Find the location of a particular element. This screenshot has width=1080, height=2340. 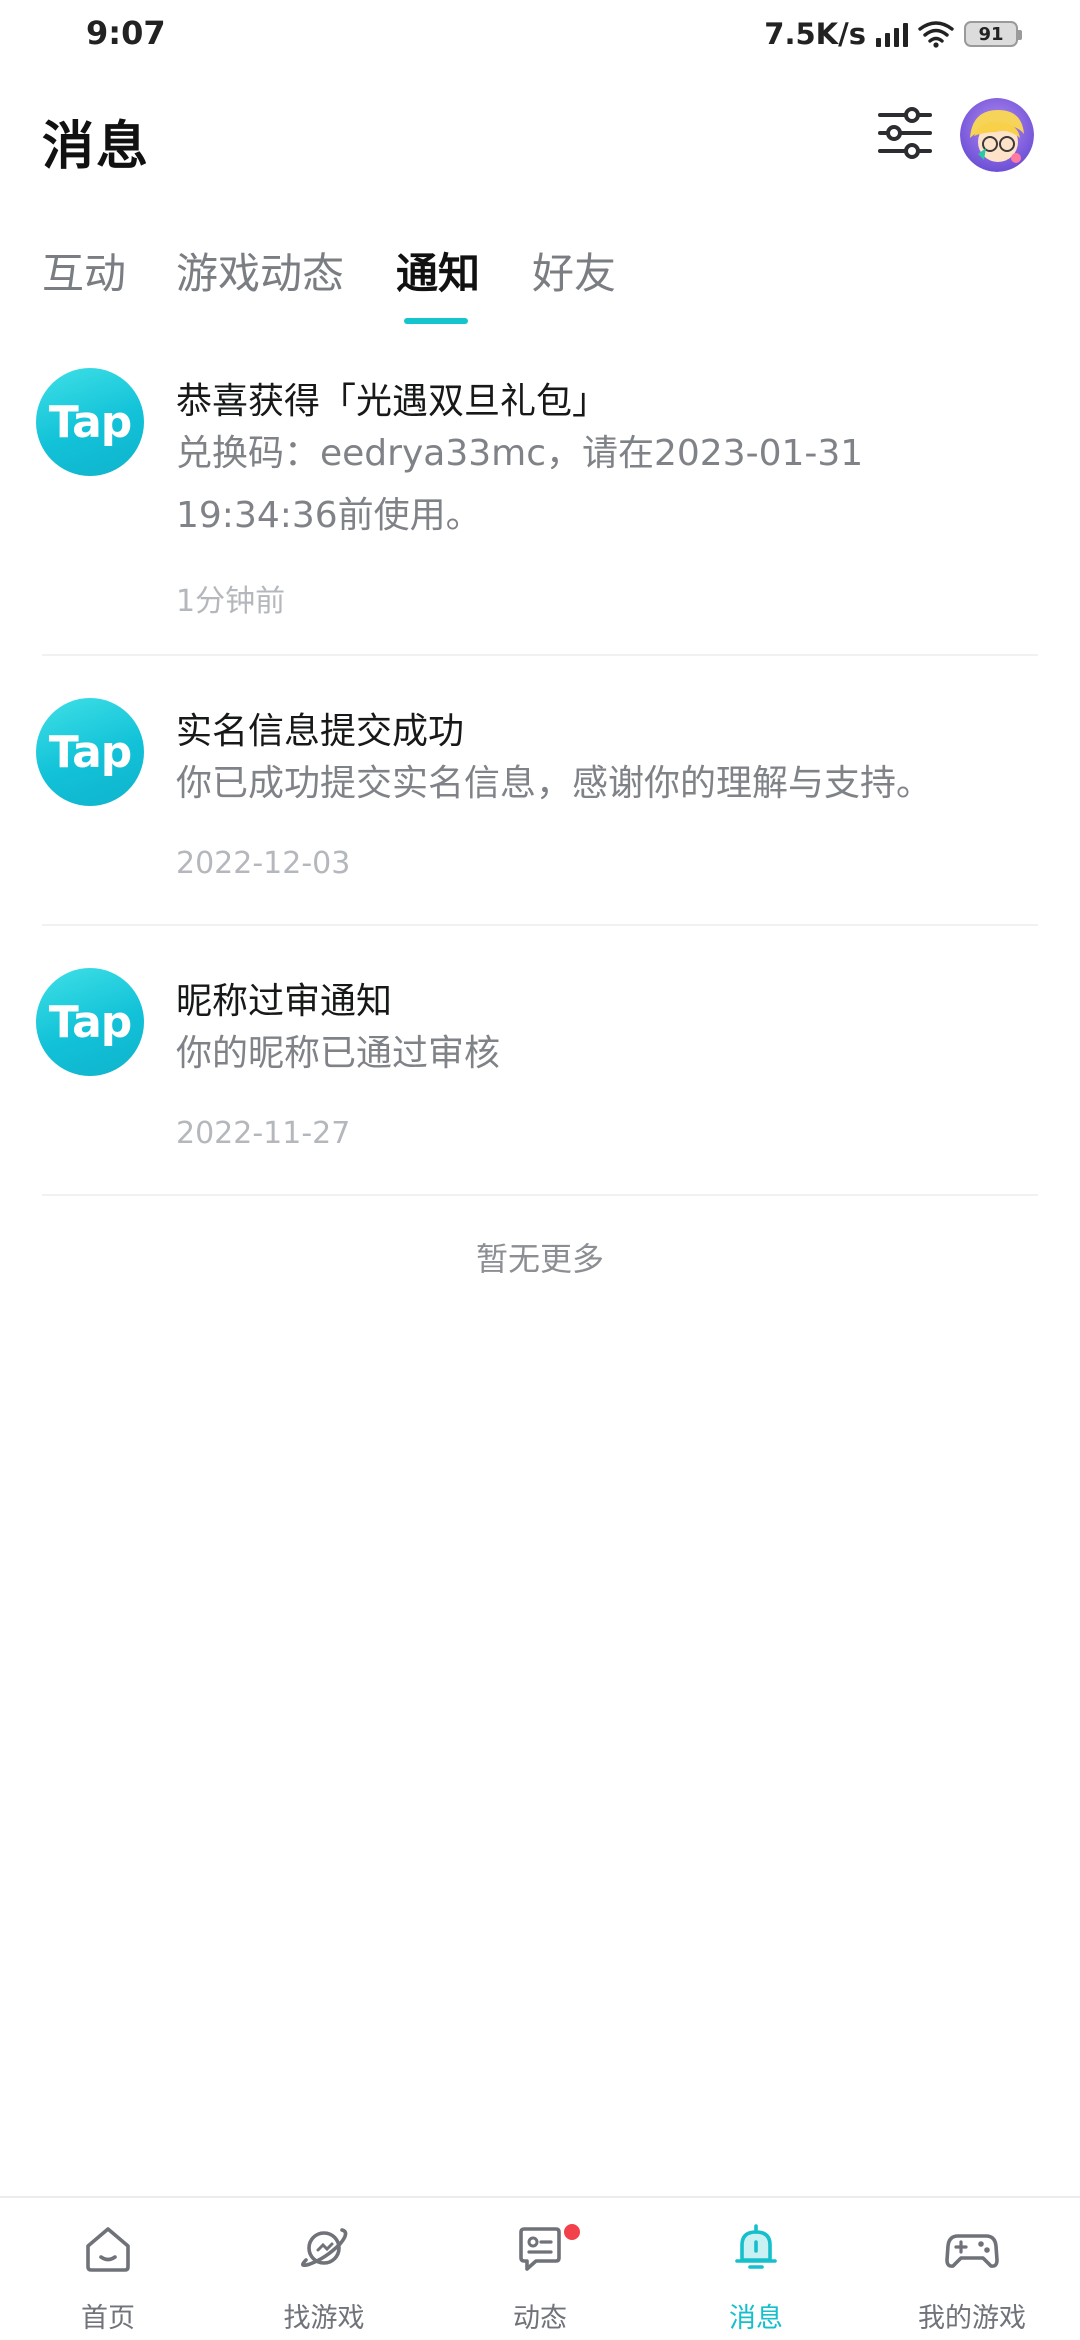

notification-title: 实名信息提交成功 is located at coordinates (320, 731).